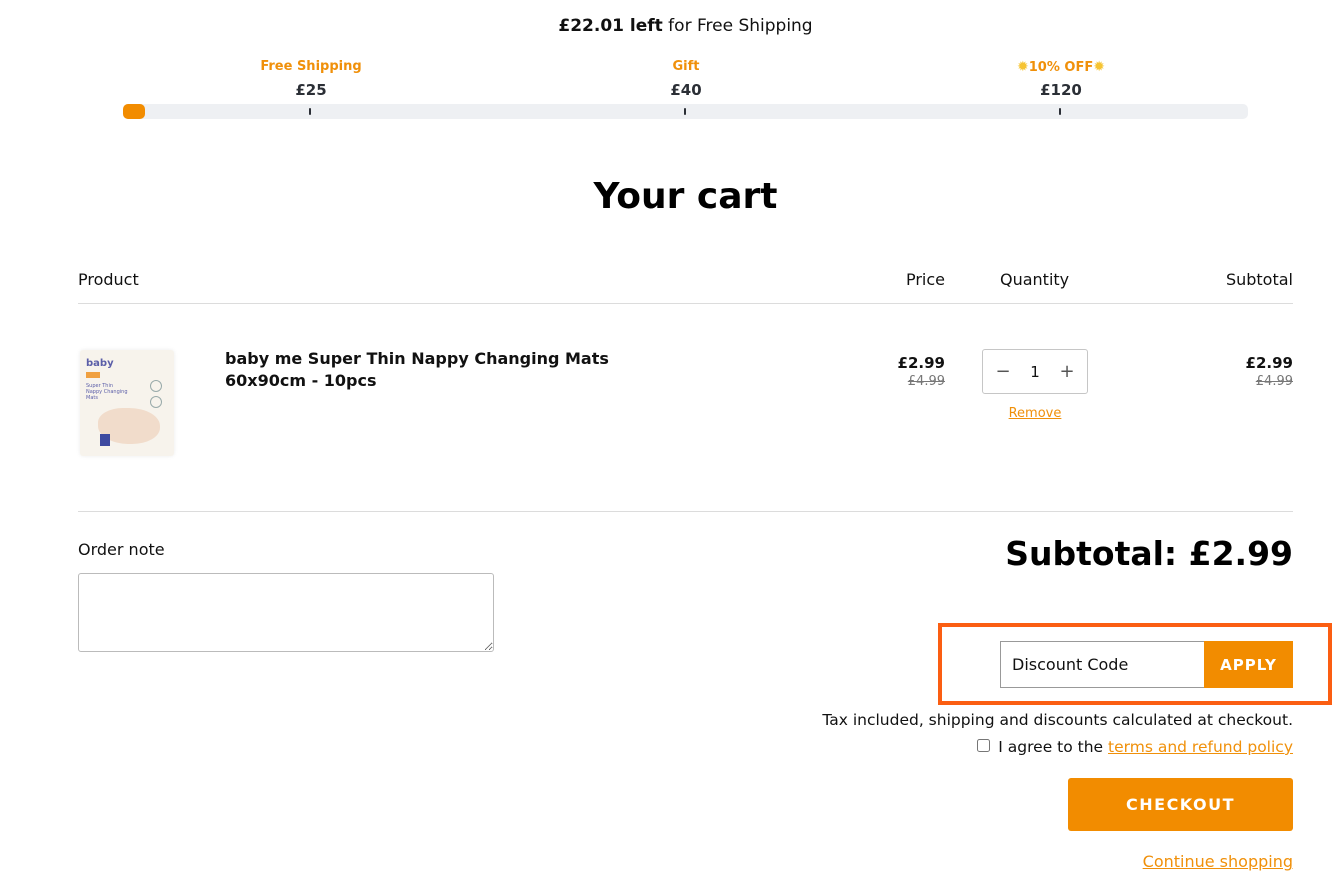  What do you see at coordinates (286, 612) in the screenshot?
I see `order-note-textarea` at bounding box center [286, 612].